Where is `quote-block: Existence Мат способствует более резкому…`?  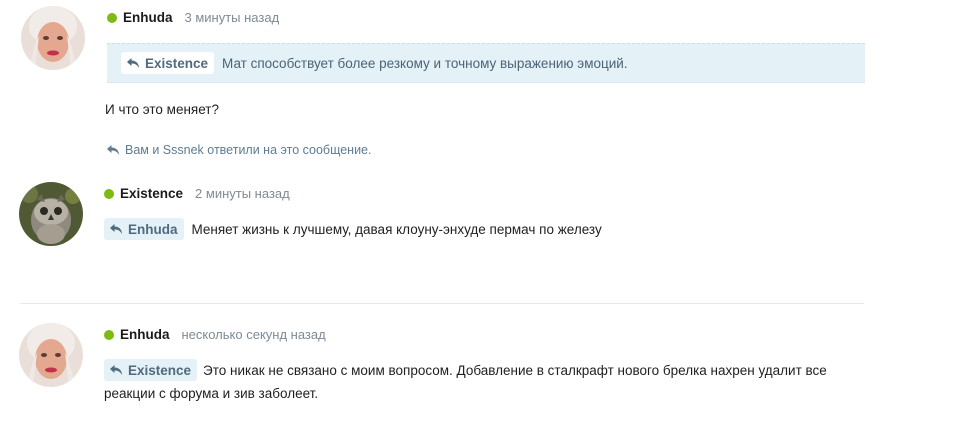 quote-block: Existence Мат способствует более резкому… is located at coordinates (486, 63).